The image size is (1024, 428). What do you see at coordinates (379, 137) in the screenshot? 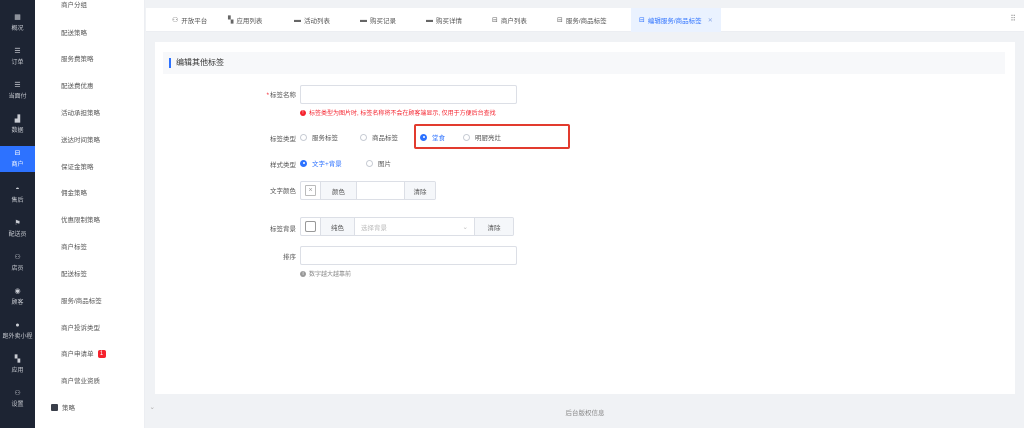
I see `radio-product-tag: 商品标签` at bounding box center [379, 137].